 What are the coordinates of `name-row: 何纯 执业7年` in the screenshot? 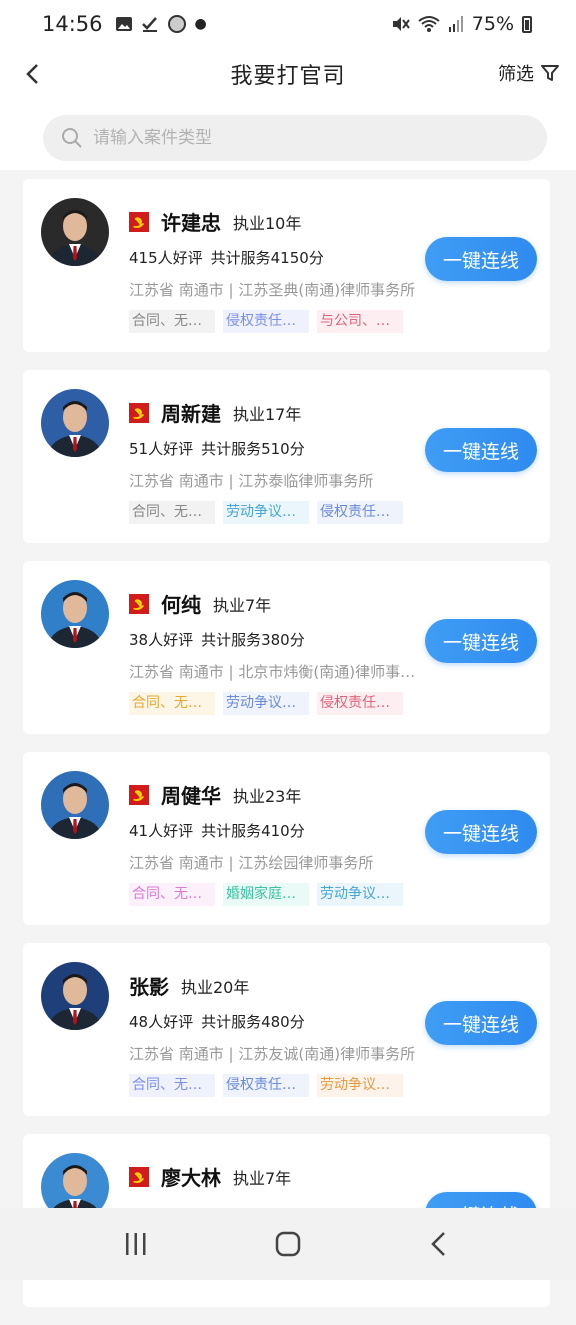 It's located at (200, 603).